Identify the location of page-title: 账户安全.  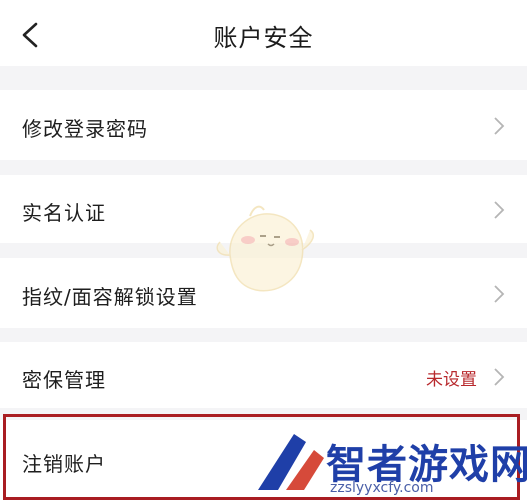
(263, 38).